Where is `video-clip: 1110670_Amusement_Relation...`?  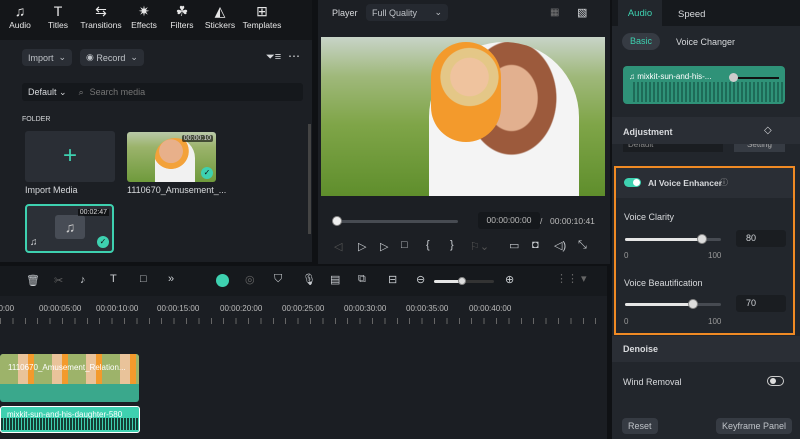 video-clip: 1110670_Amusement_Relation... is located at coordinates (69, 378).